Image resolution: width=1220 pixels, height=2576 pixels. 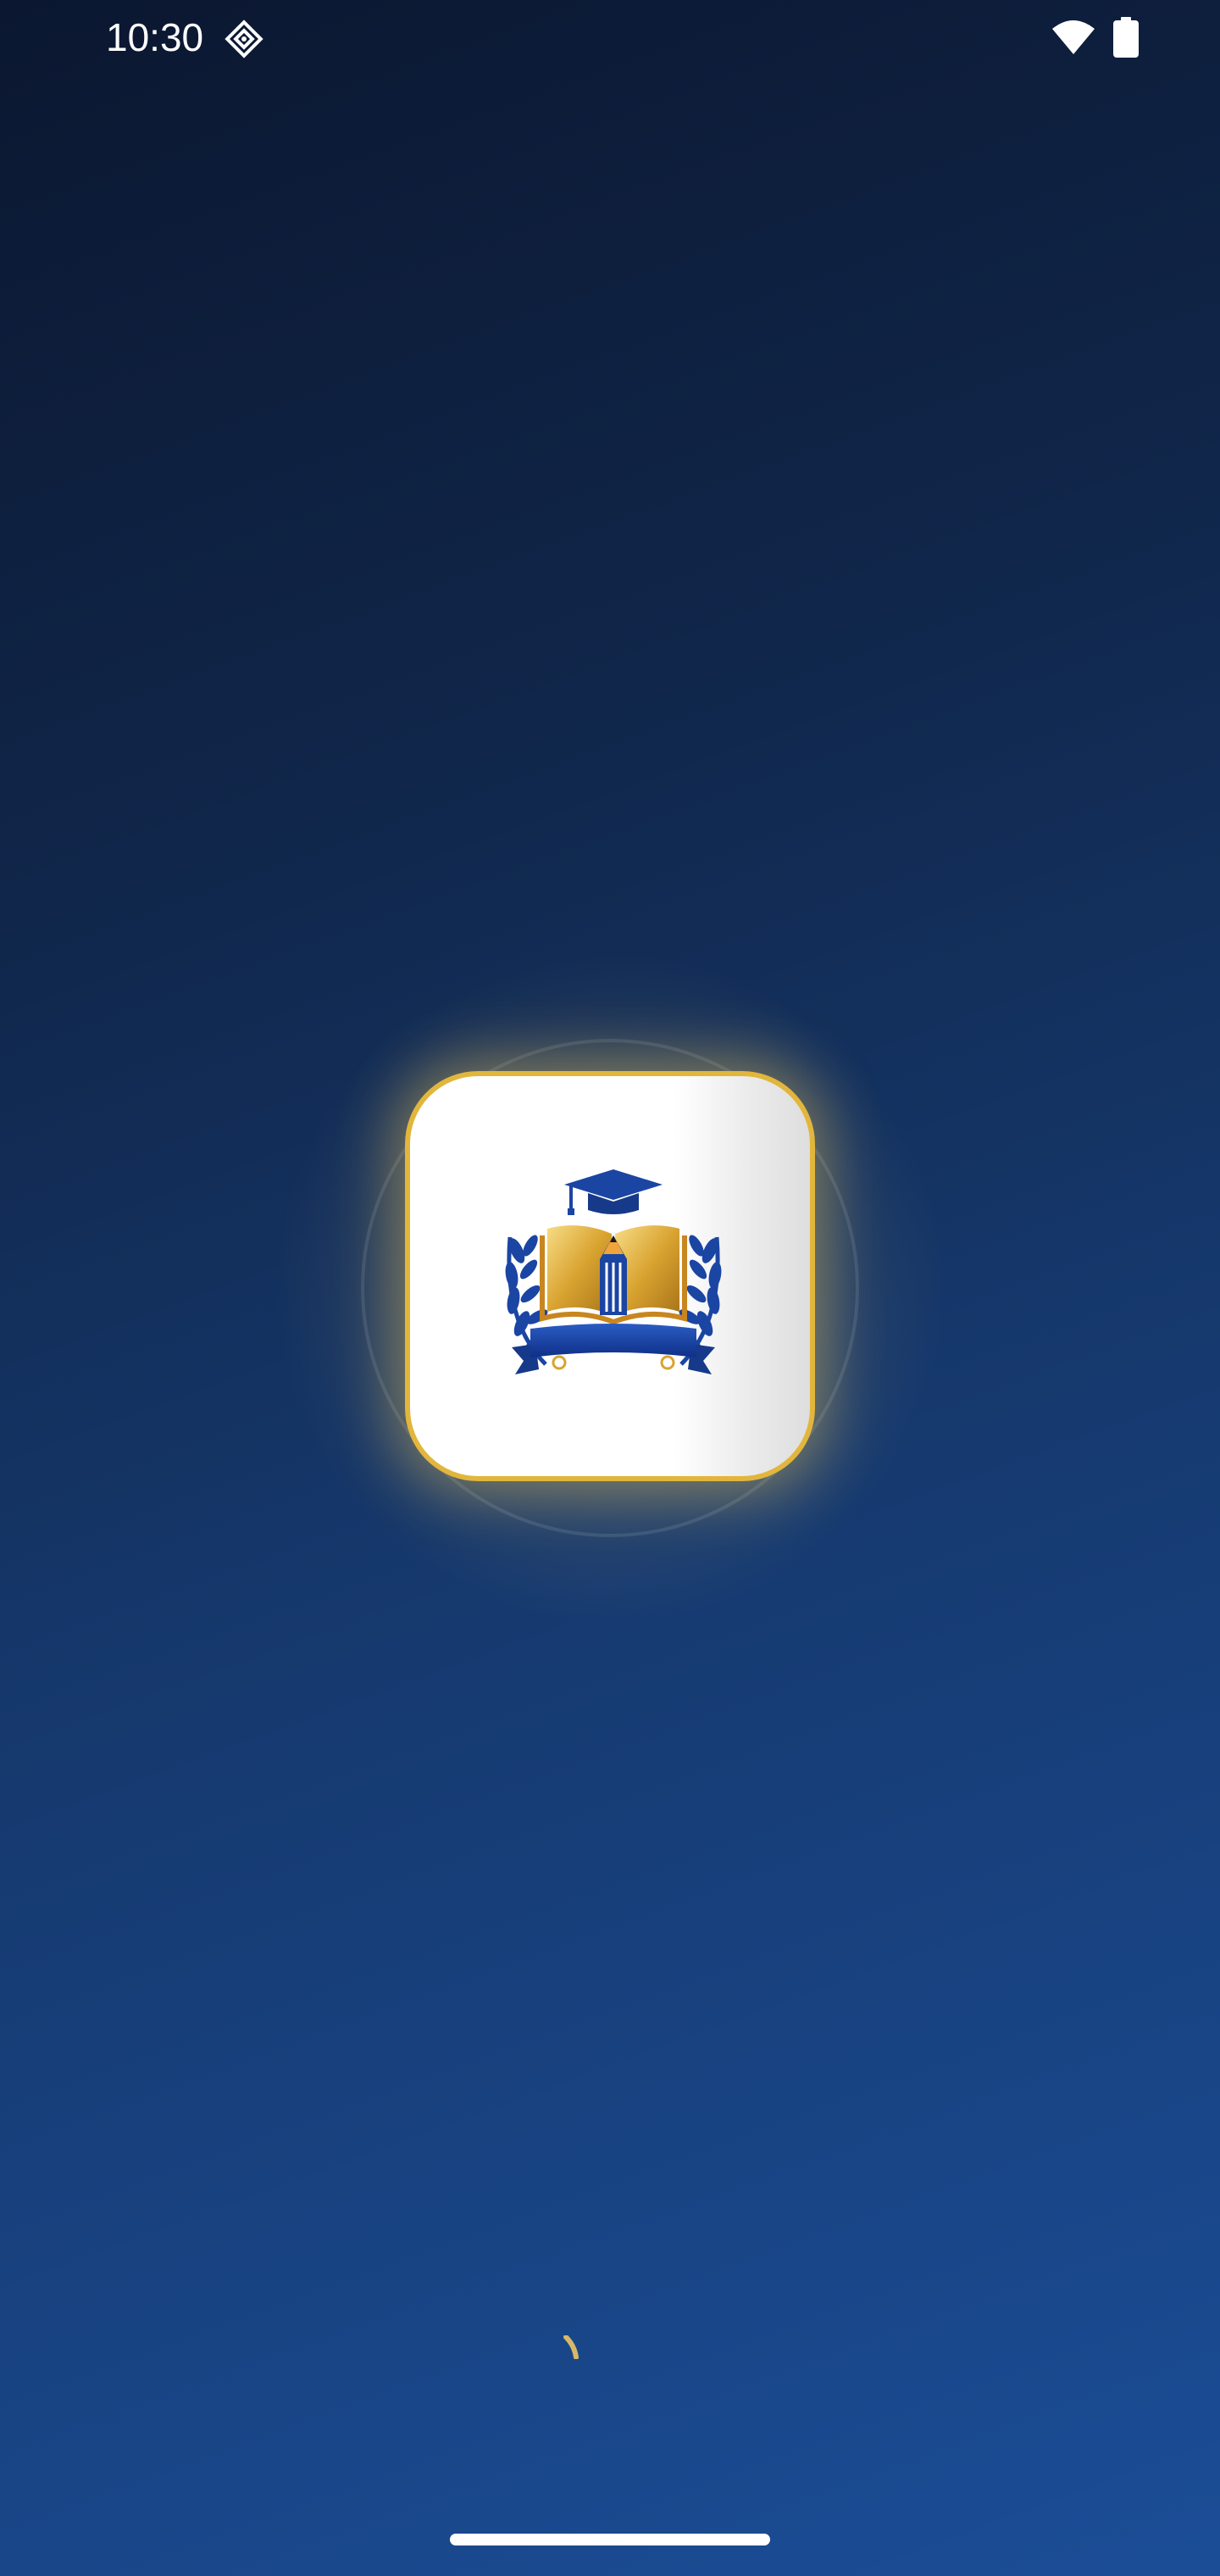 I want to click on status-time: 10:30, so click(x=155, y=37).